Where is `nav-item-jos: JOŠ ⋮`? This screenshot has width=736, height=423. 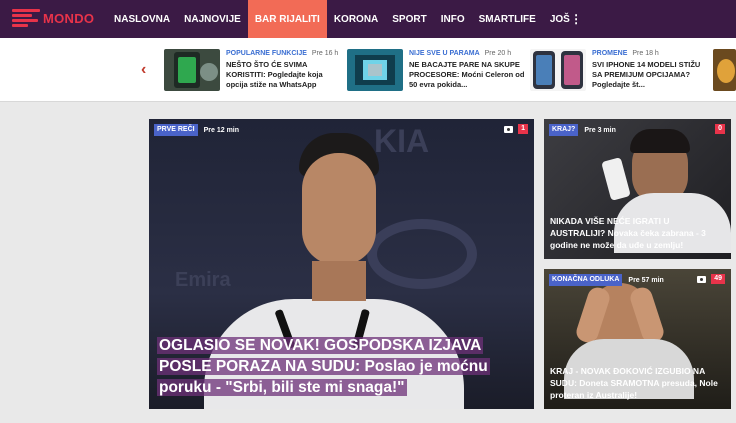
nav-item-jos: JOŠ ⋮ is located at coordinates (566, 19).